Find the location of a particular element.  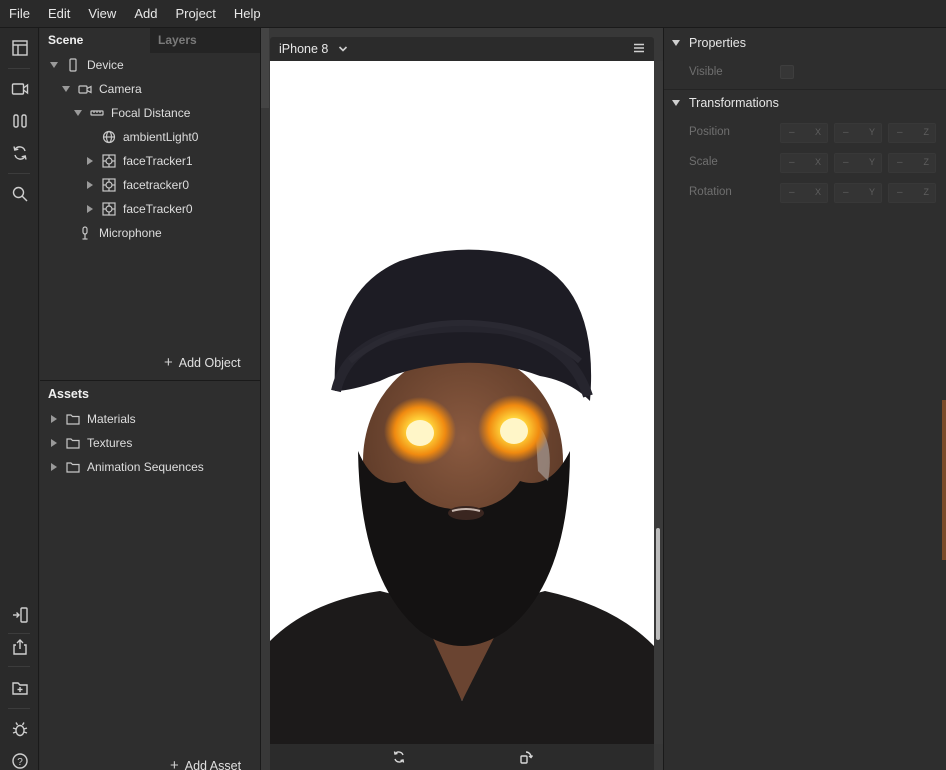

refresh-icon is located at coordinates (19, 153).